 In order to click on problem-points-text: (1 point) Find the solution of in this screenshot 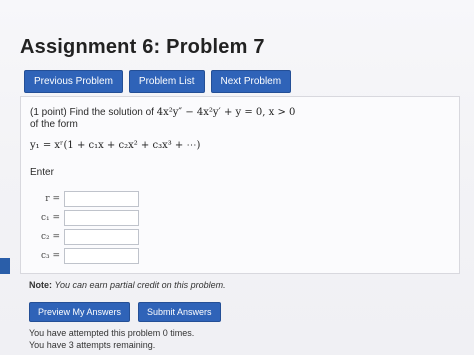, I will do `click(92, 112)`.